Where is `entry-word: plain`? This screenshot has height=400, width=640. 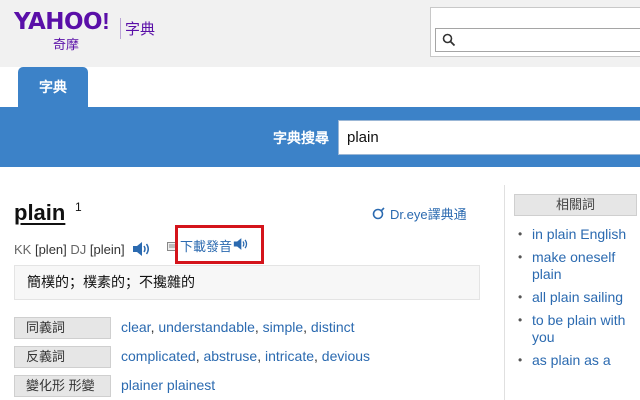
entry-word: plain is located at coordinates (40, 212).